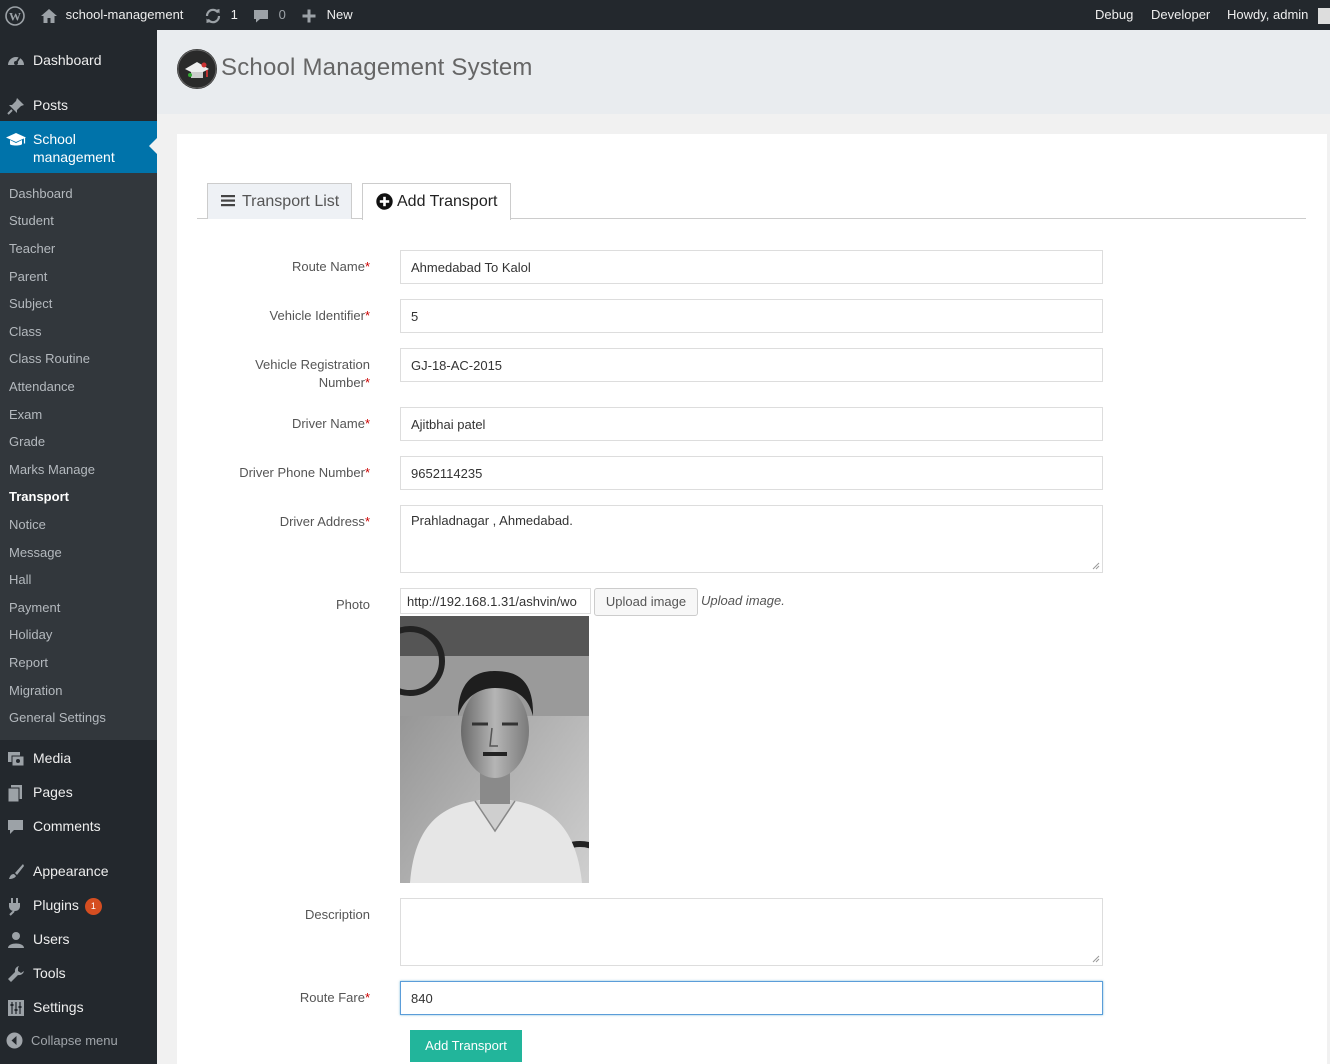 This screenshot has height=1064, width=1330. Describe the element at coordinates (495, 601) in the screenshot. I see `photo-url-input` at that location.